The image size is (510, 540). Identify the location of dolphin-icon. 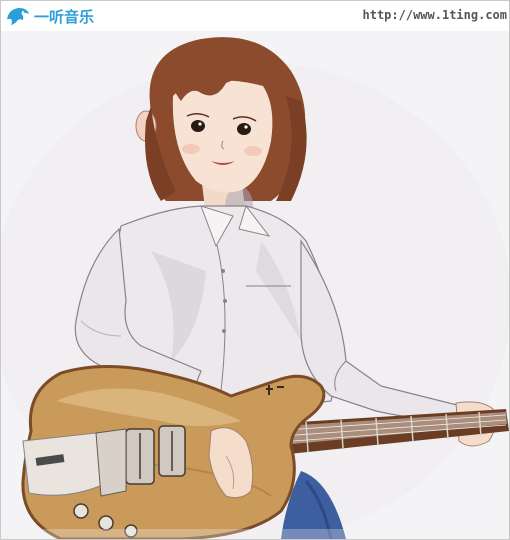
(18, 16).